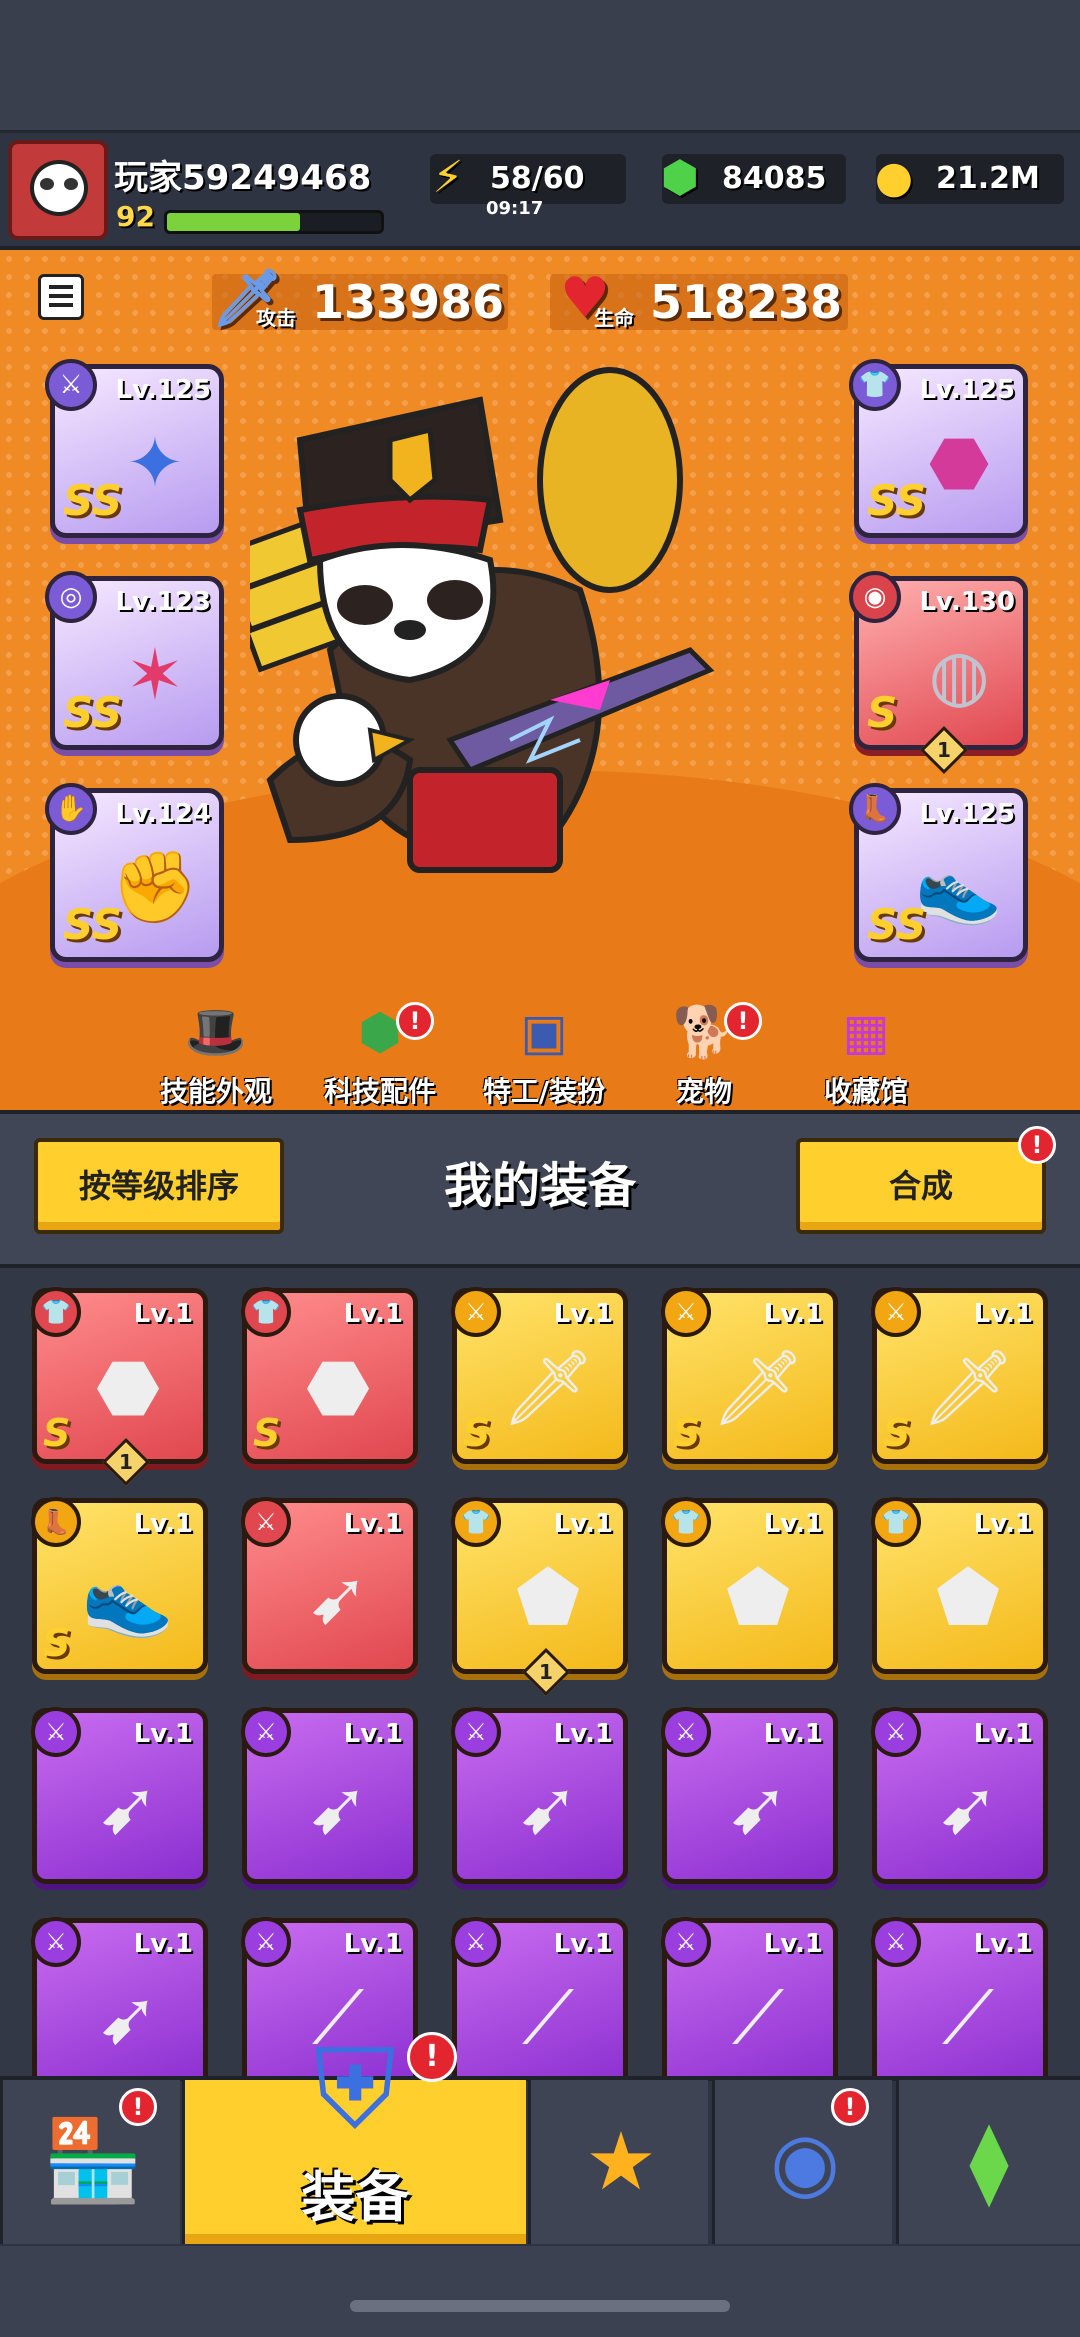  I want to click on dna-capsule-tab: ⧫, so click(988, 2162).